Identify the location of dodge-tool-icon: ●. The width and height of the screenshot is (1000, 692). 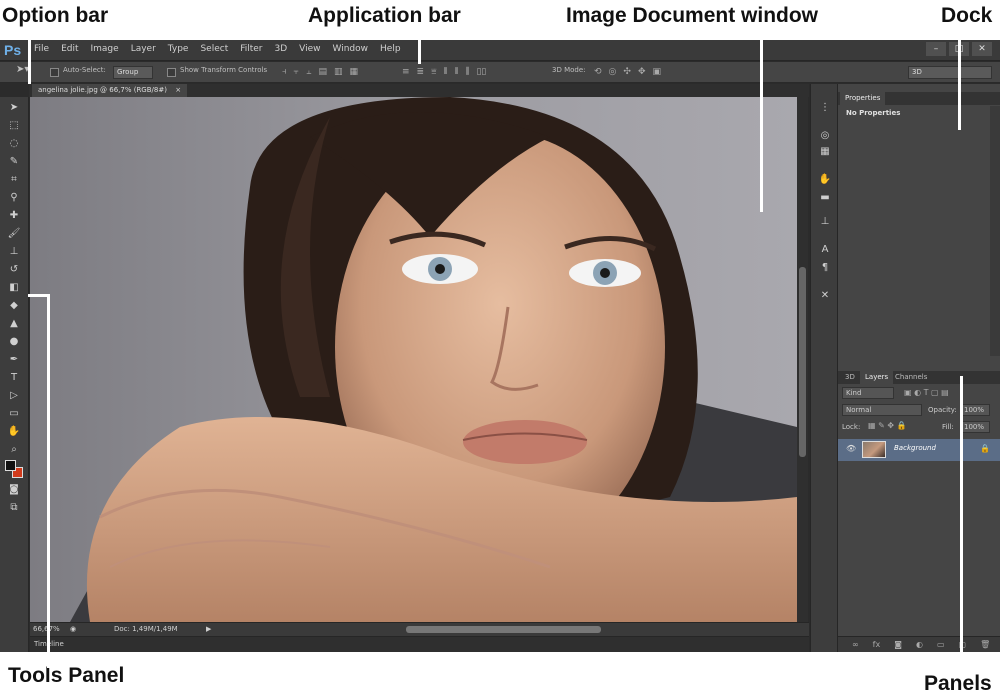
(14, 342).